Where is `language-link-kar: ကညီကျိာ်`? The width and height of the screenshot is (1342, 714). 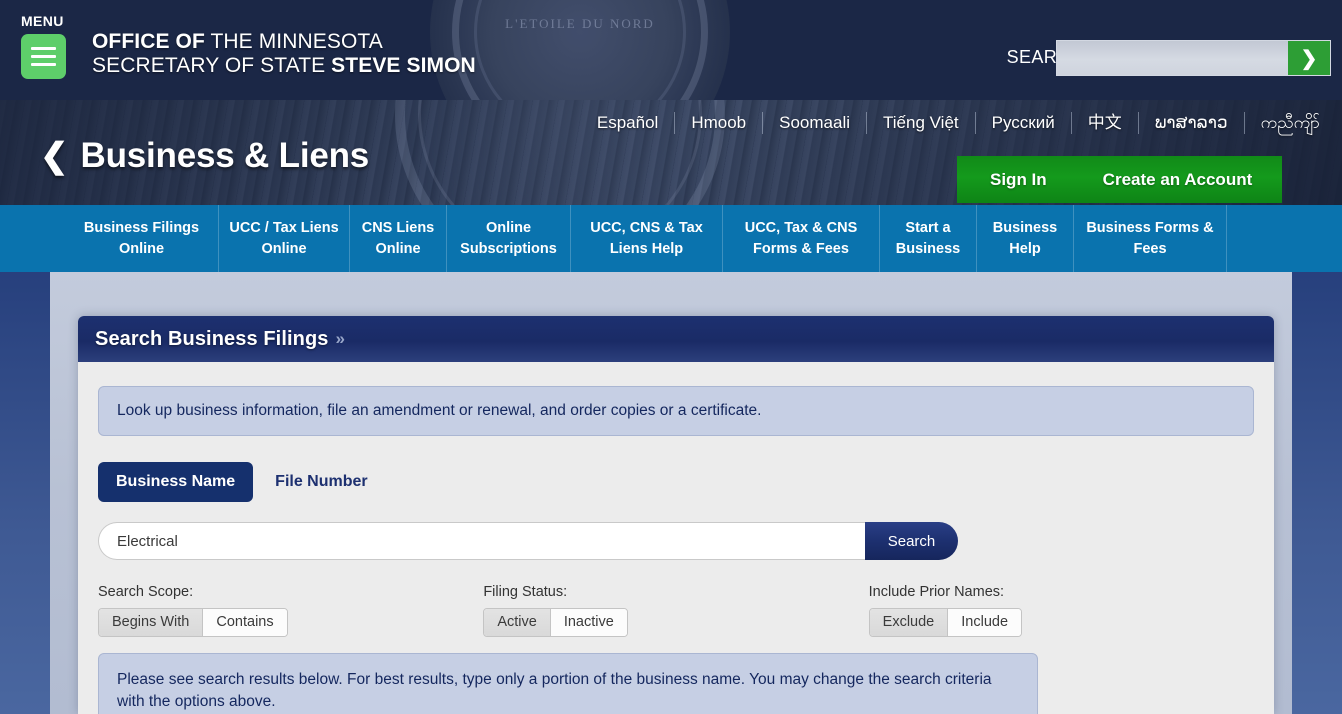
language-link-kar: ကညီကျိာ် is located at coordinates (1289, 123).